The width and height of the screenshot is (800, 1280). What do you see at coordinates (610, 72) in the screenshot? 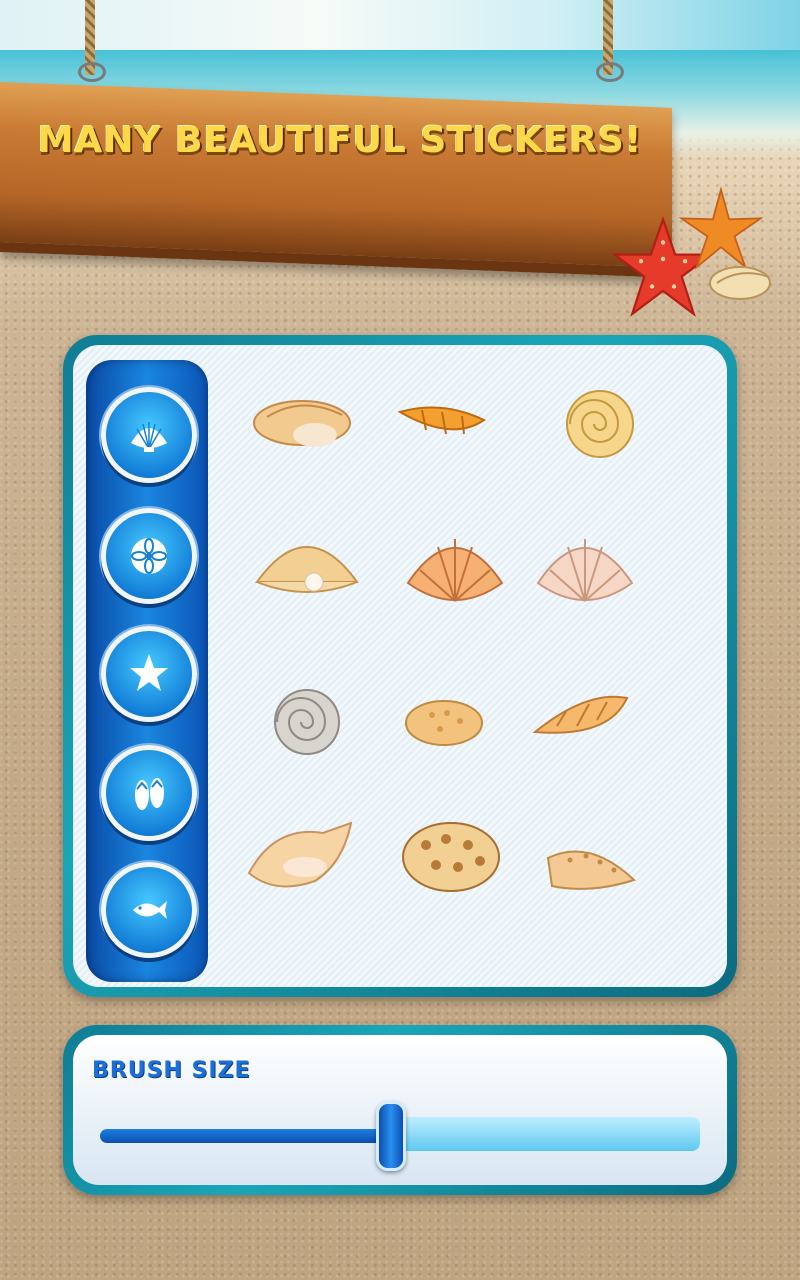
I see `right-rope-ring` at bounding box center [610, 72].